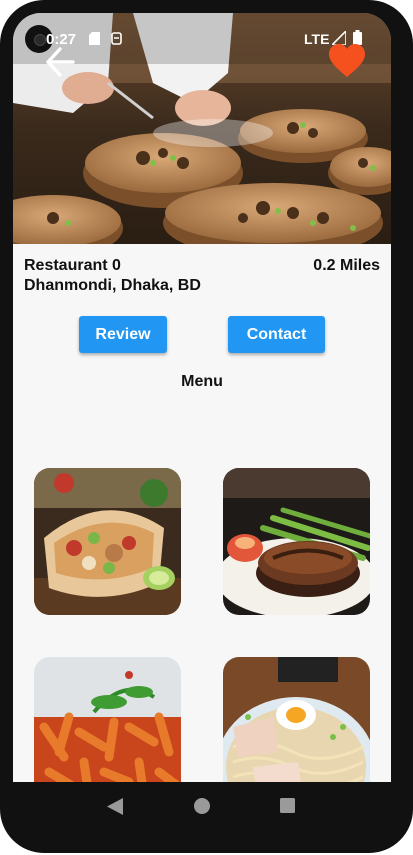 The image size is (413, 855). Describe the element at coordinates (202, 806) in the screenshot. I see `circle-home-icon` at that location.